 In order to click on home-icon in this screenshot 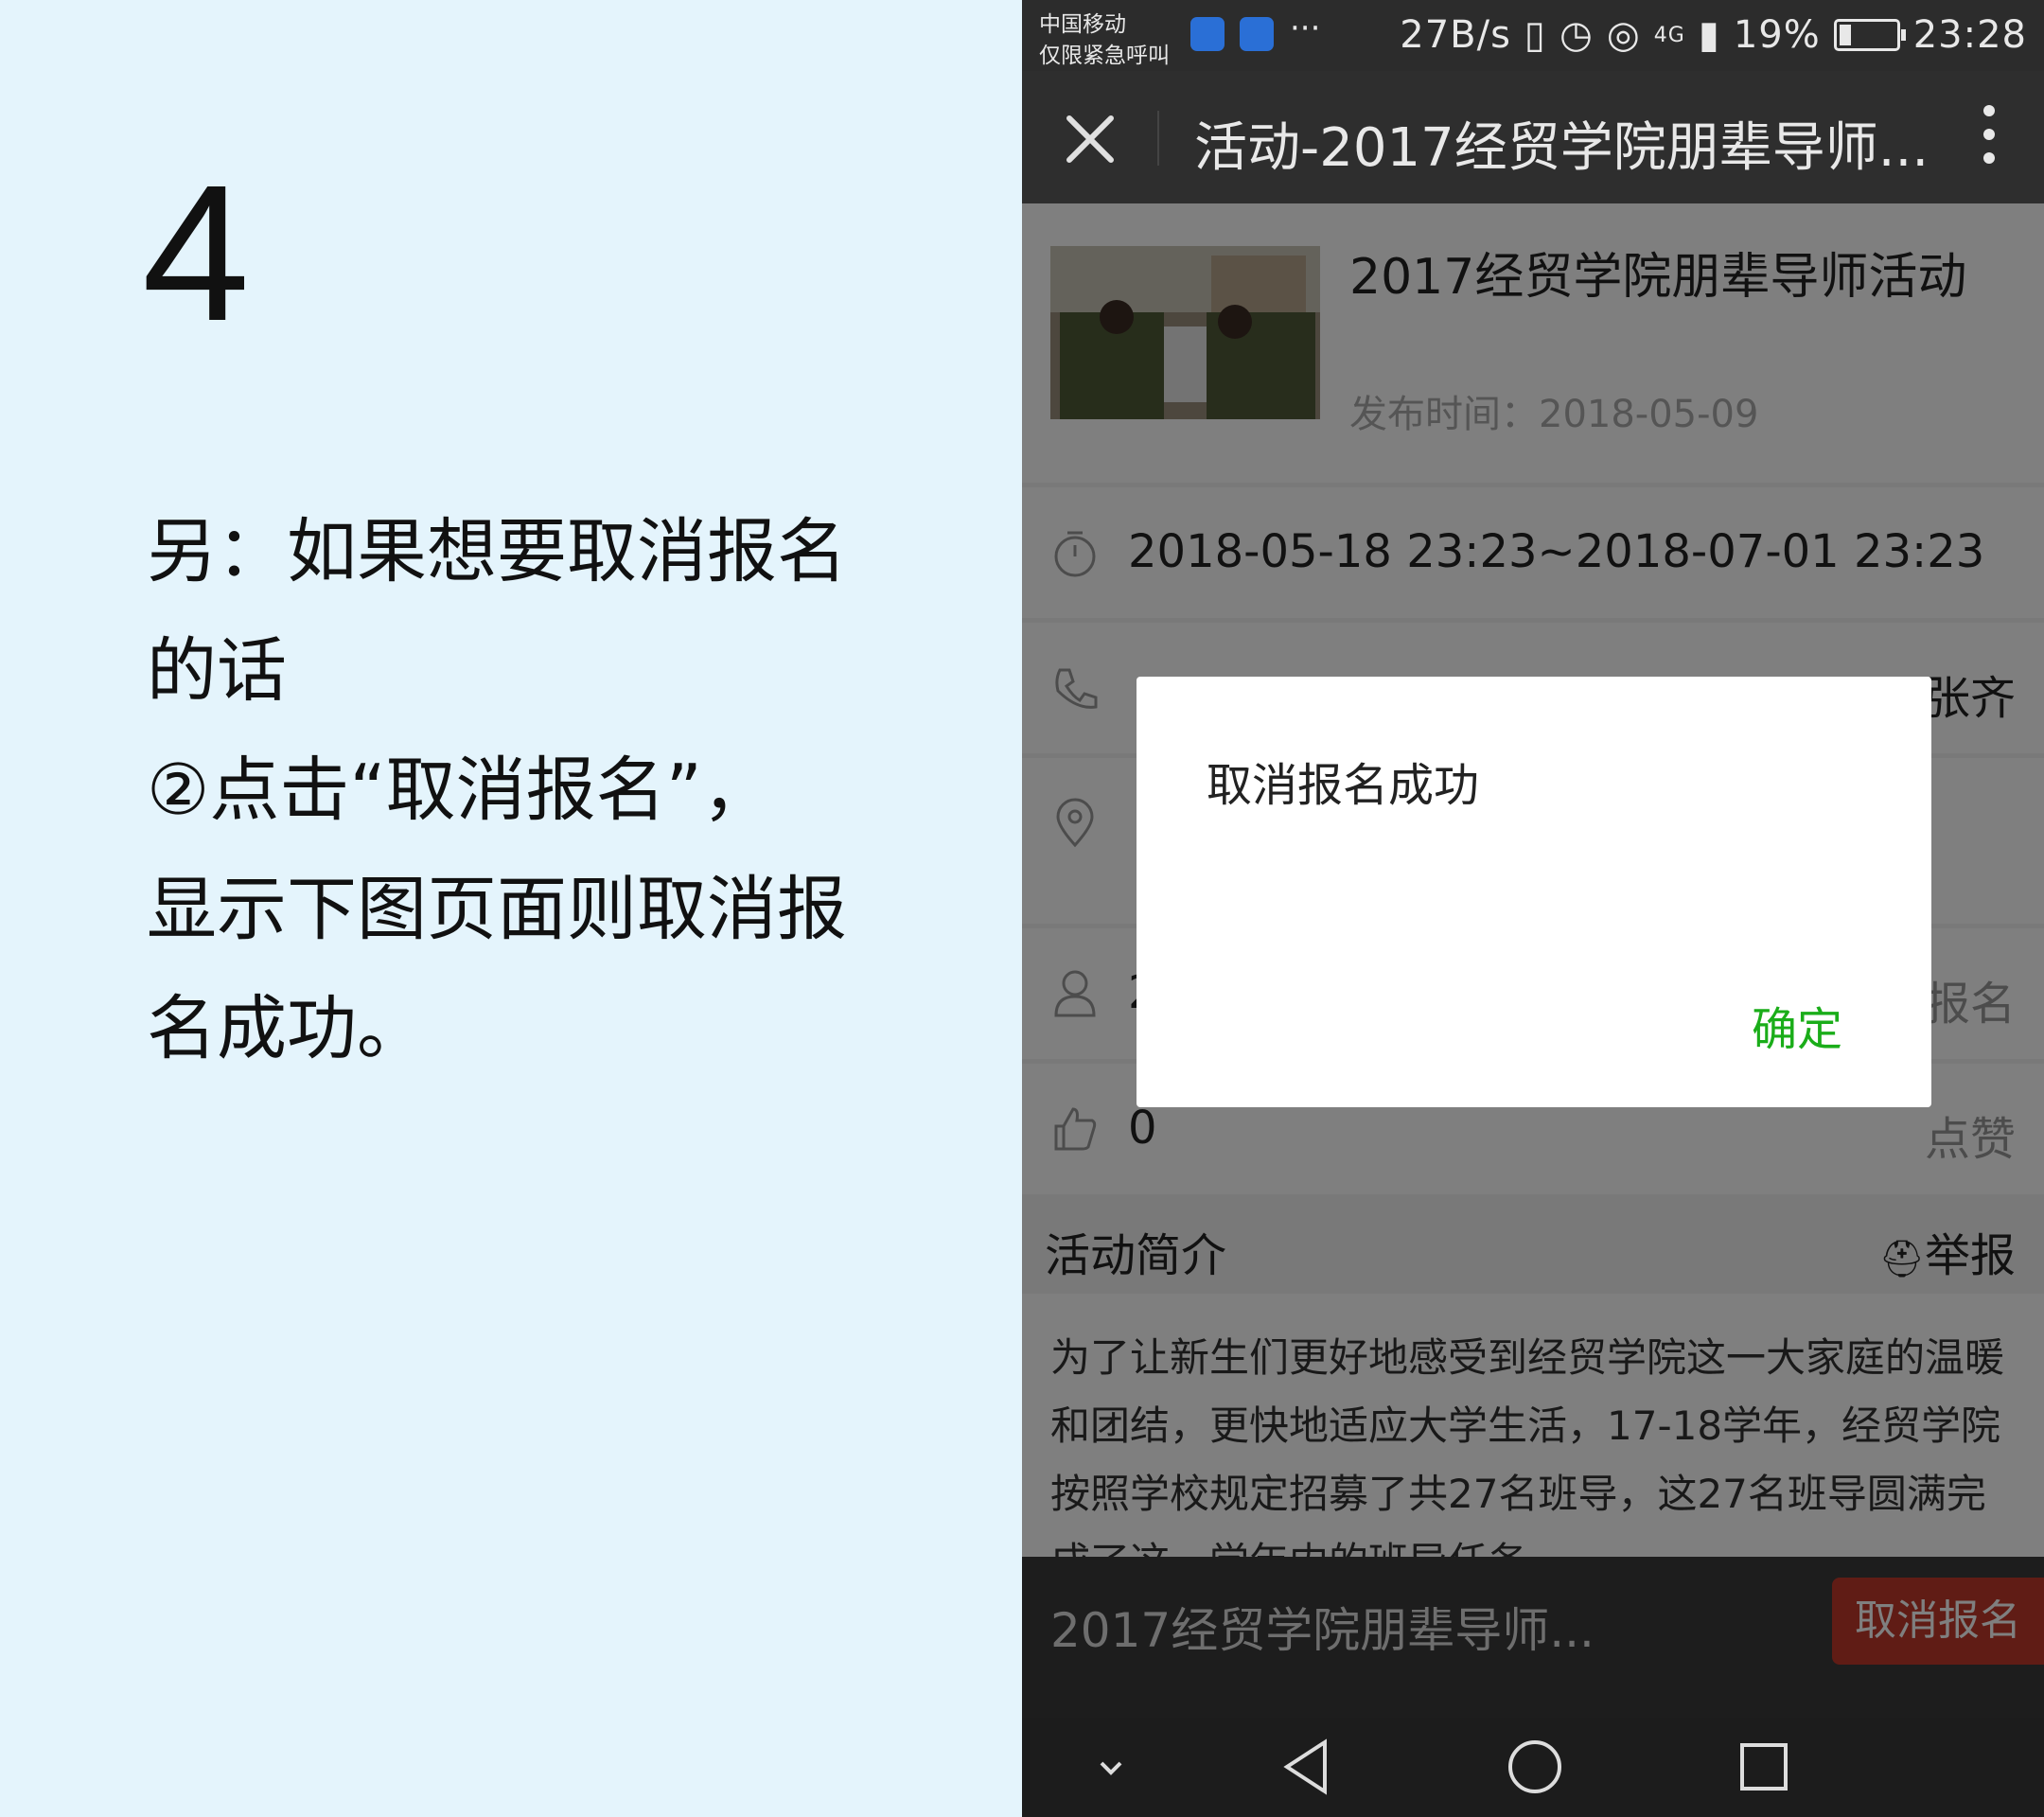, I will do `click(1535, 1767)`.